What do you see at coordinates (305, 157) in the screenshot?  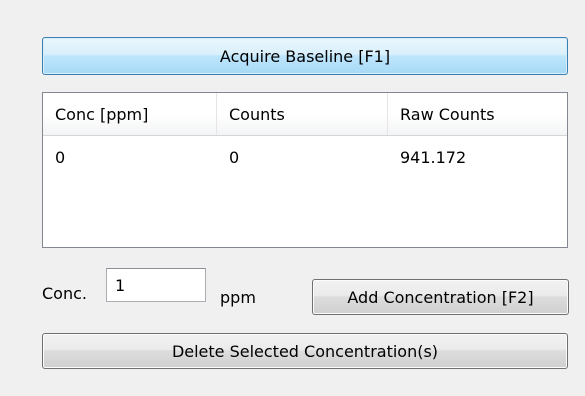 I see `table-row: 0 0 941.172` at bounding box center [305, 157].